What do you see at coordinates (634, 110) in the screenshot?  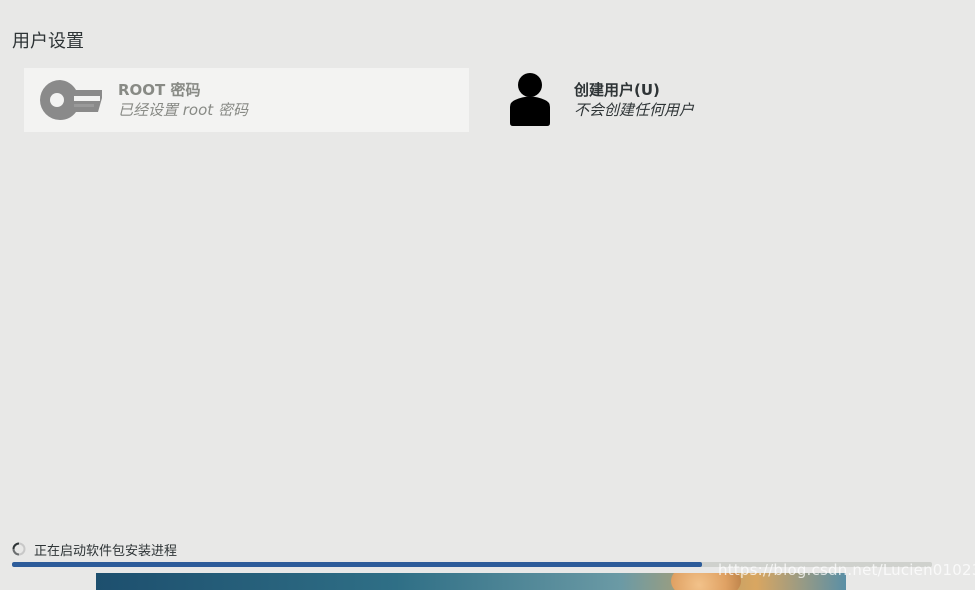 I see `create-user-status: 不会创建任何用户` at bounding box center [634, 110].